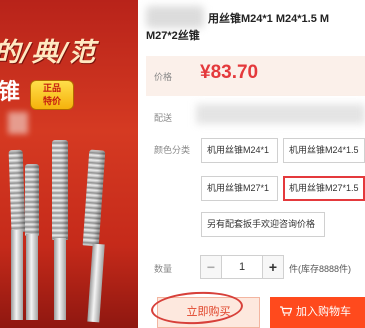 The width and height of the screenshot is (365, 328). I want to click on price-label: 价格, so click(163, 77).